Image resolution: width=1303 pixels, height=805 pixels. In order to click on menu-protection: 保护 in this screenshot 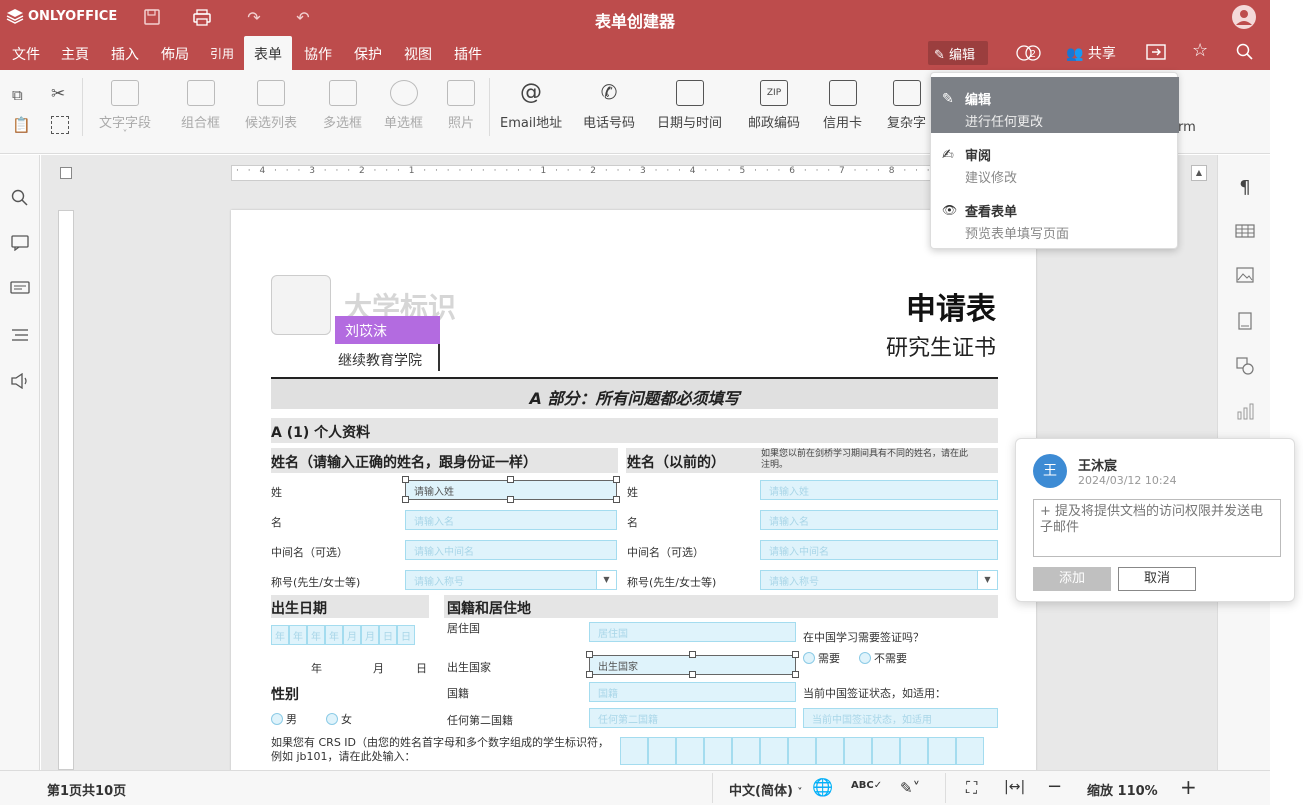, I will do `click(368, 54)`.